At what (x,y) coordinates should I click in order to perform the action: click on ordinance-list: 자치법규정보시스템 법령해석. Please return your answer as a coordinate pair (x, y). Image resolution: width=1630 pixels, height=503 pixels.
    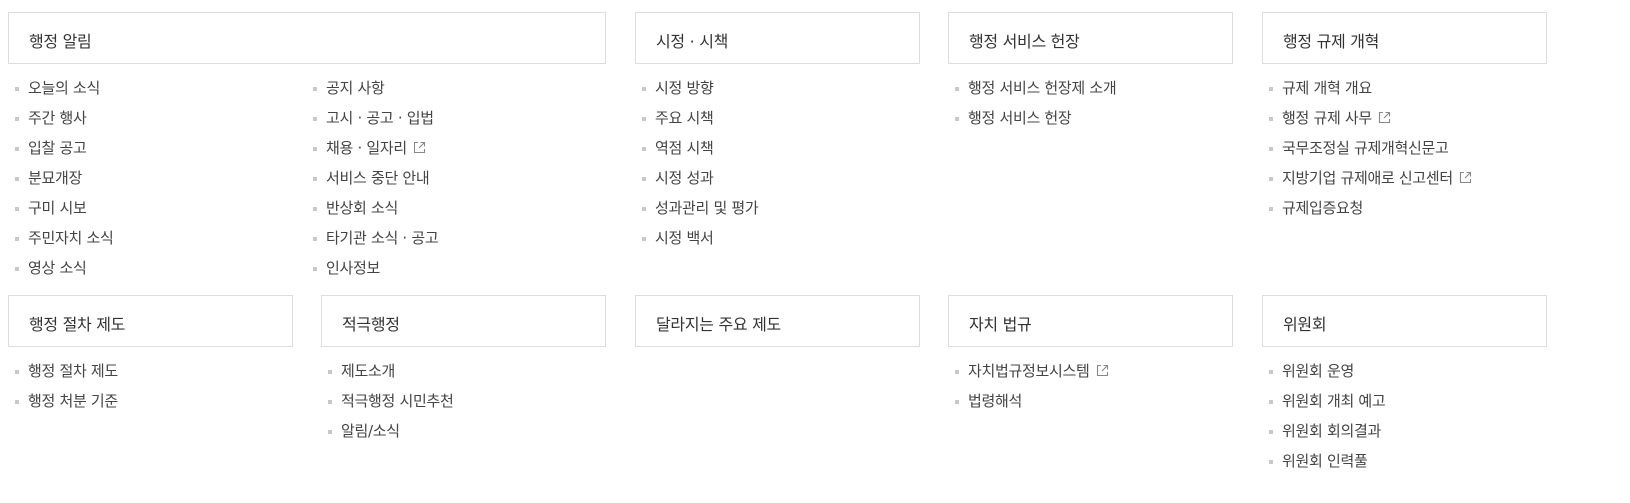
    Looking at the image, I should click on (1028, 391).